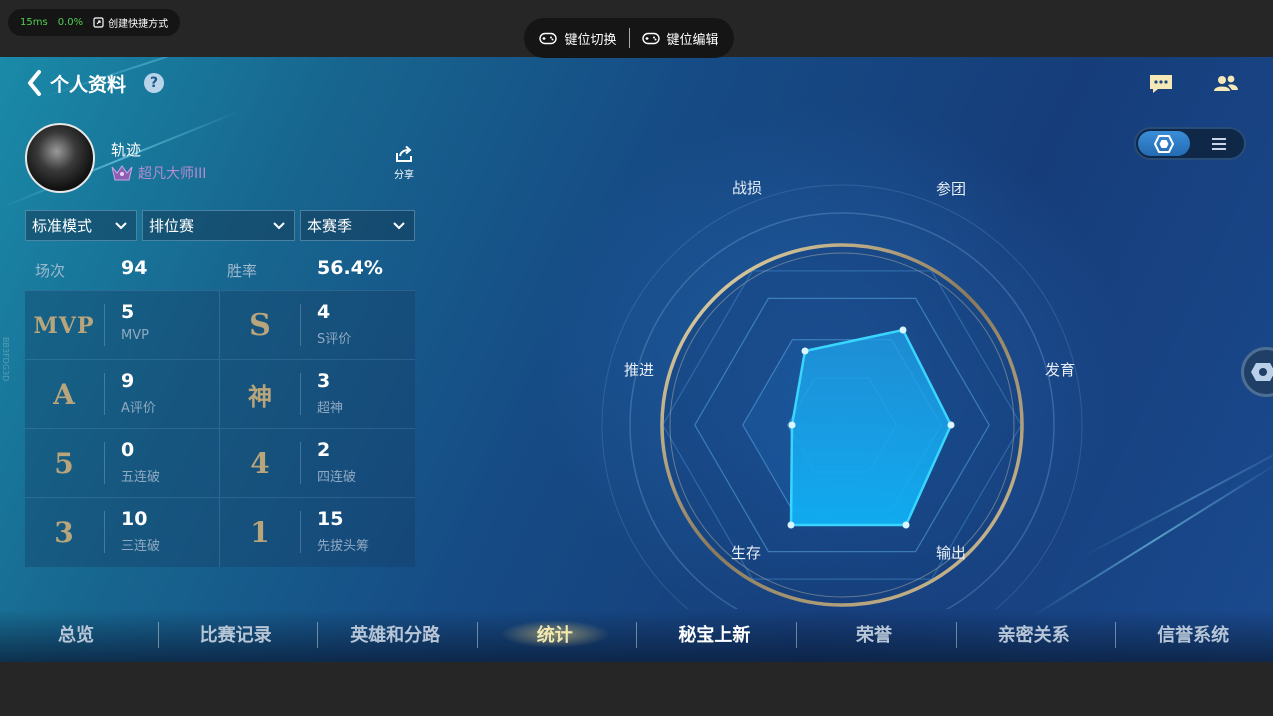 This screenshot has height=716, width=1273. I want to click on stat-value: 9, so click(128, 381).